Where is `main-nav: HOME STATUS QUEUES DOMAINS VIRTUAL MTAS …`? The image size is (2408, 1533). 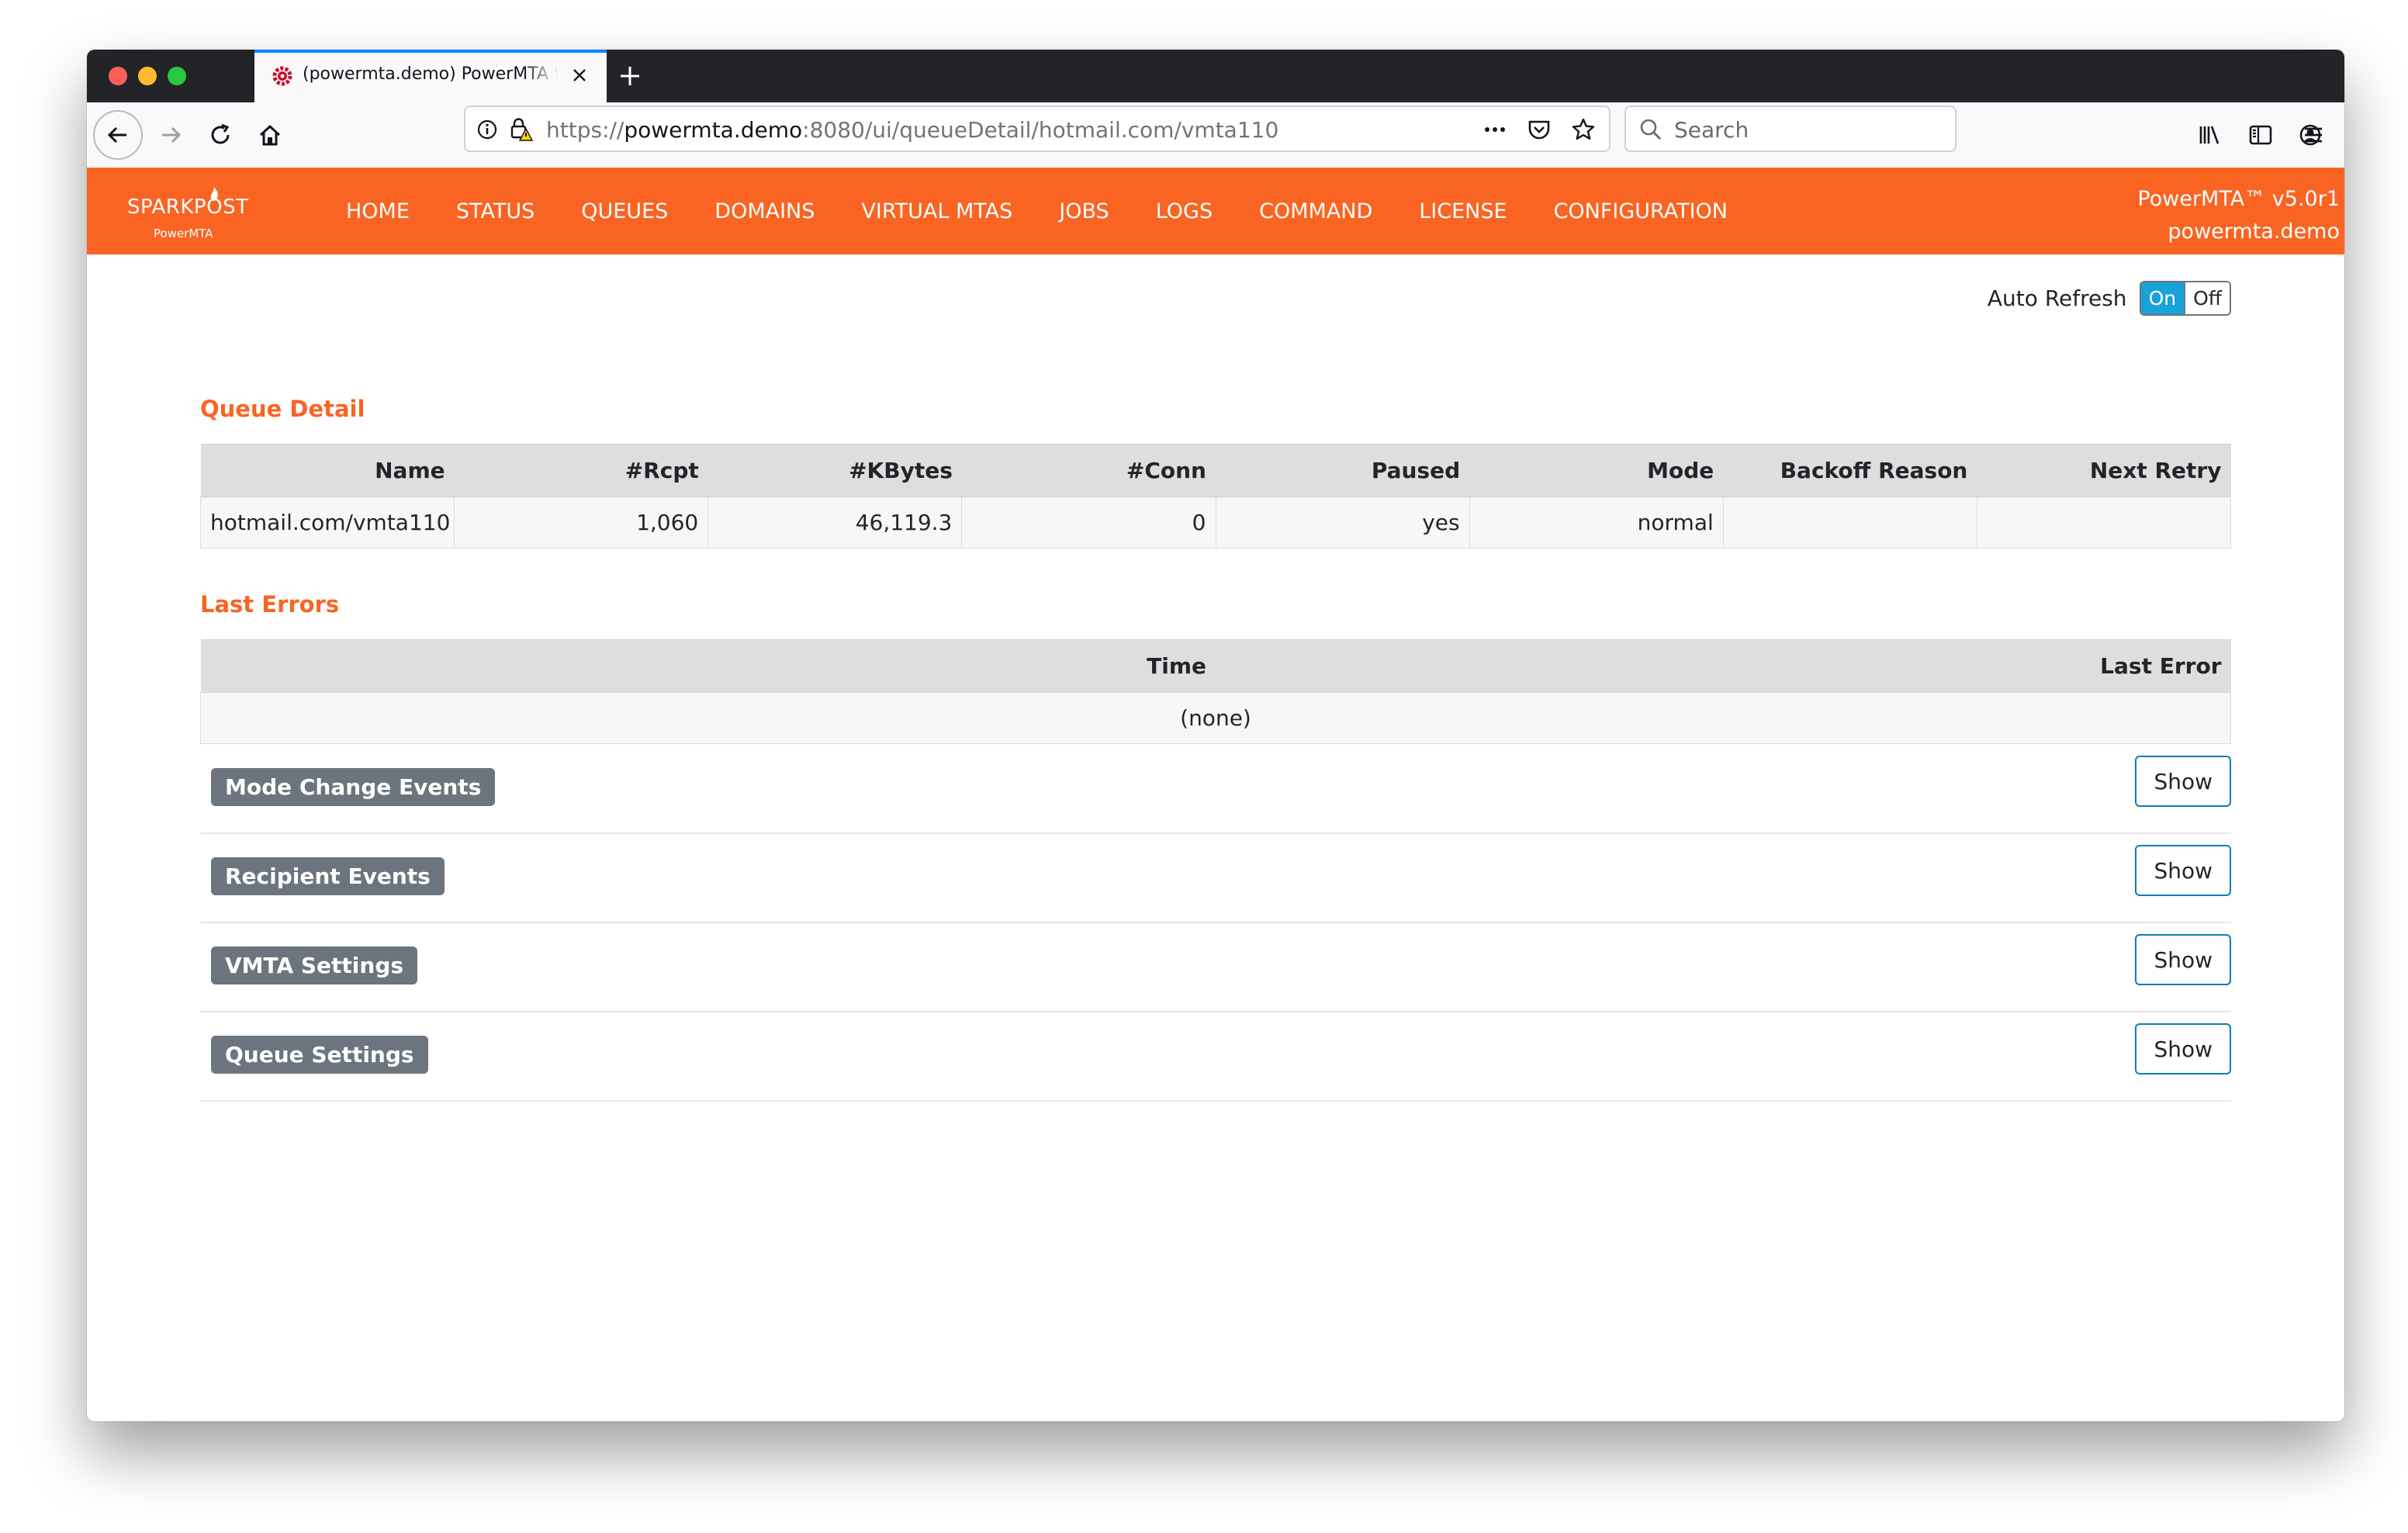 main-nav: HOME STATUS QUEUES DOMAINS VIRTUAL MTAS … is located at coordinates (1060, 211).